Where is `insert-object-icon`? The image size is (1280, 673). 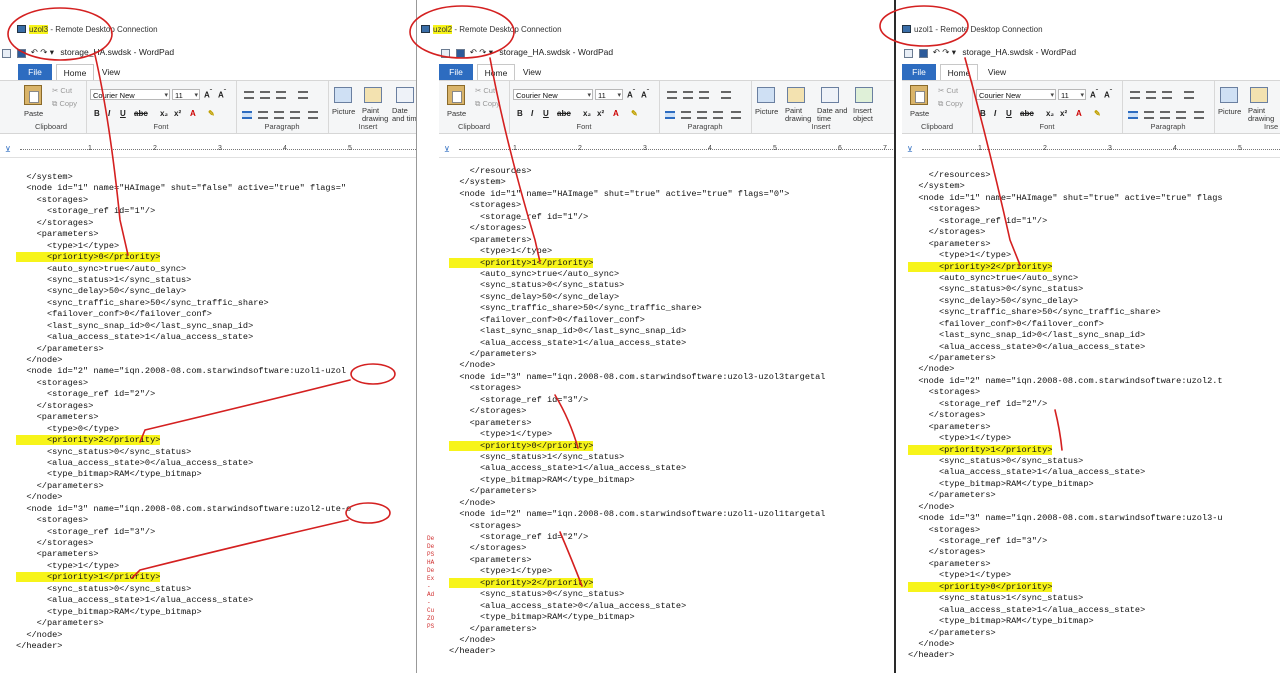
insert-object-icon is located at coordinates (864, 95).